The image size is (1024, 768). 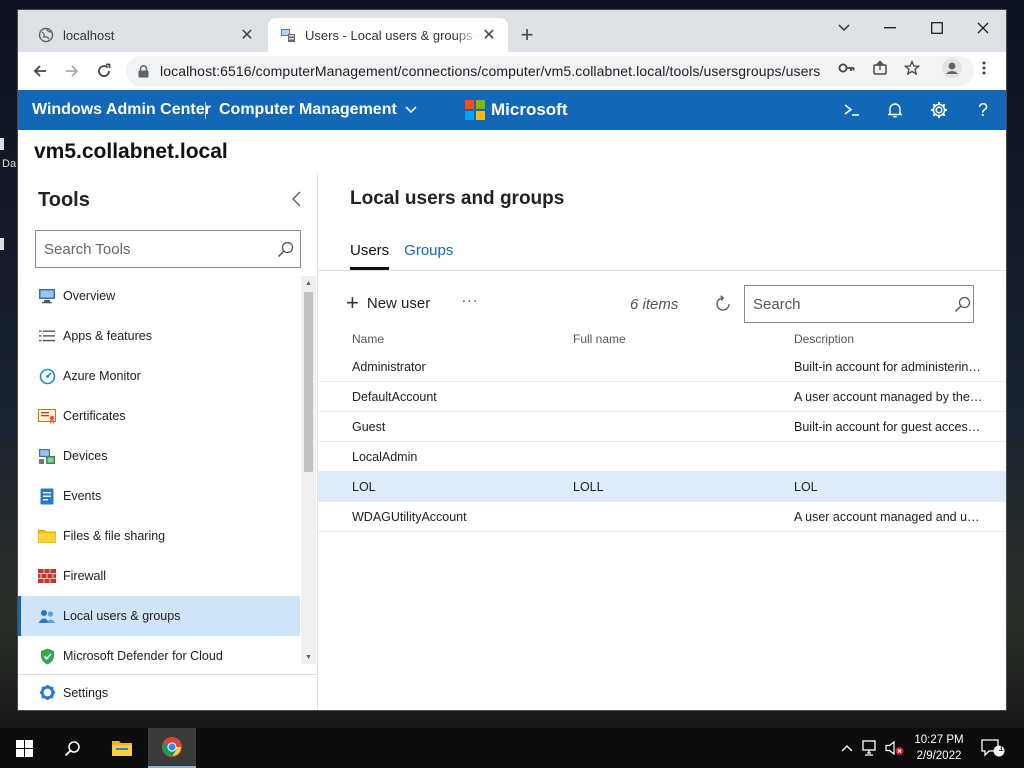 What do you see at coordinates (385, 456) in the screenshot?
I see `cell-name: LocalAdmin` at bounding box center [385, 456].